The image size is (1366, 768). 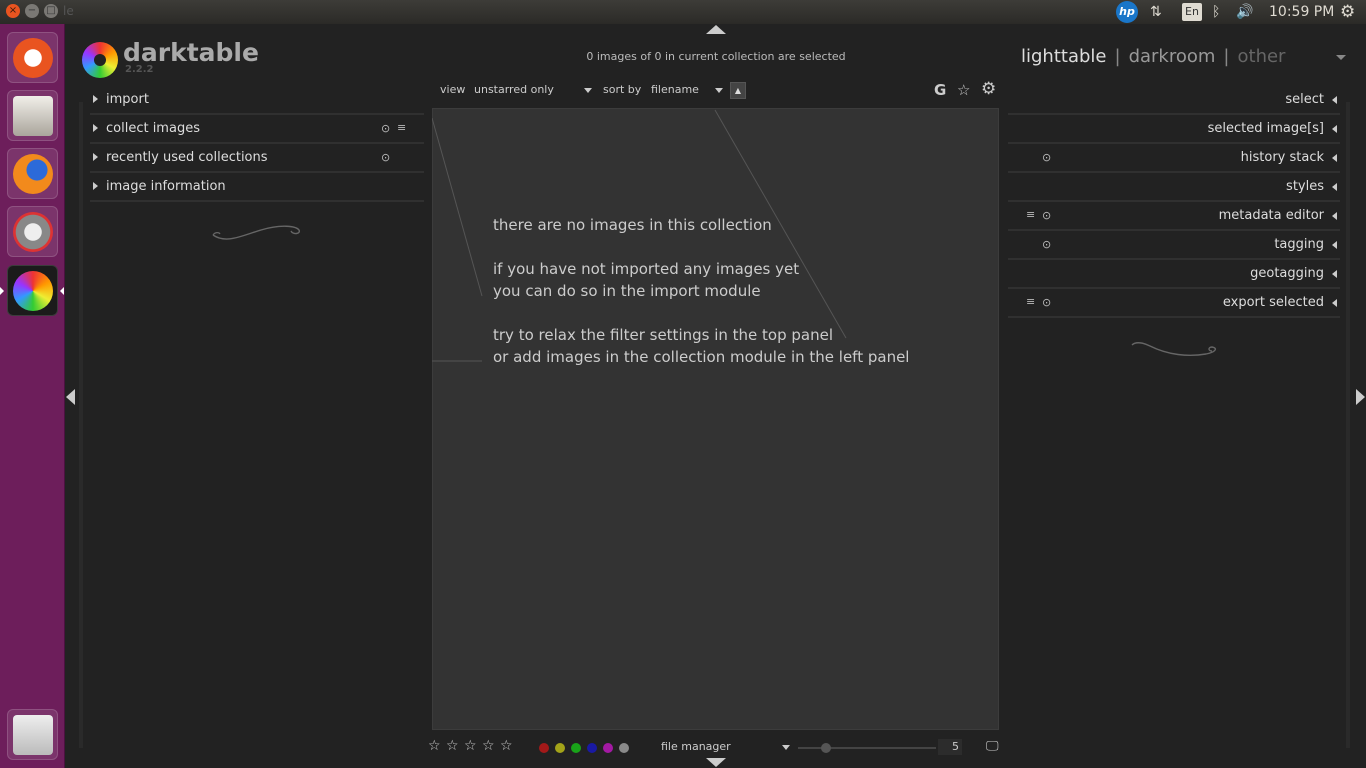 What do you see at coordinates (1174, 100) in the screenshot?
I see `module-select: select` at bounding box center [1174, 100].